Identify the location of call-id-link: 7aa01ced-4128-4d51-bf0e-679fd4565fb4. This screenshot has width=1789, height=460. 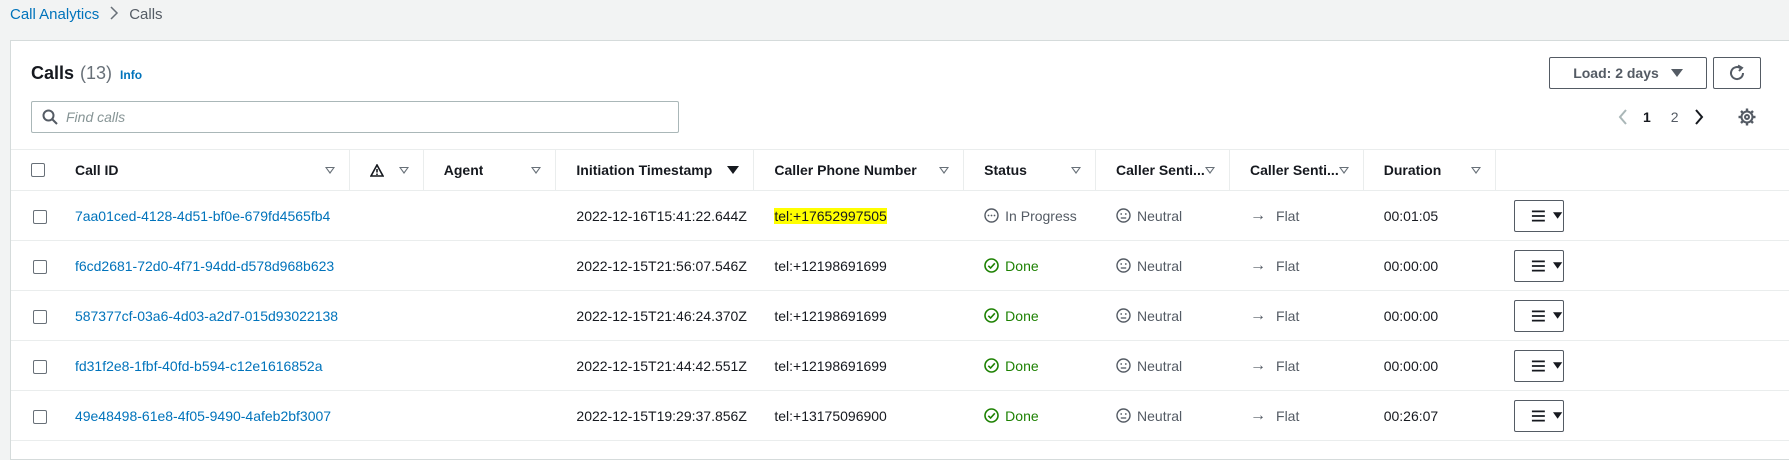
(202, 216).